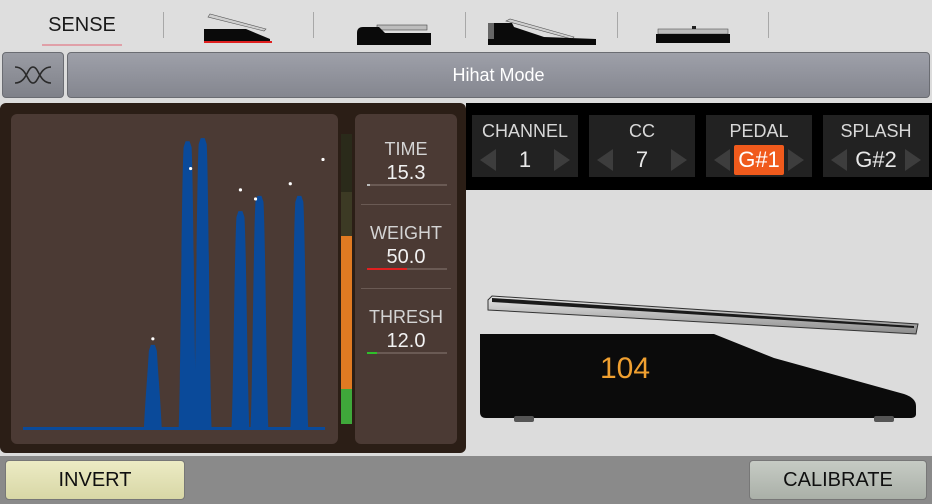 The image size is (932, 504). Describe the element at coordinates (82, 45) in the screenshot. I see `tab-underline` at that location.